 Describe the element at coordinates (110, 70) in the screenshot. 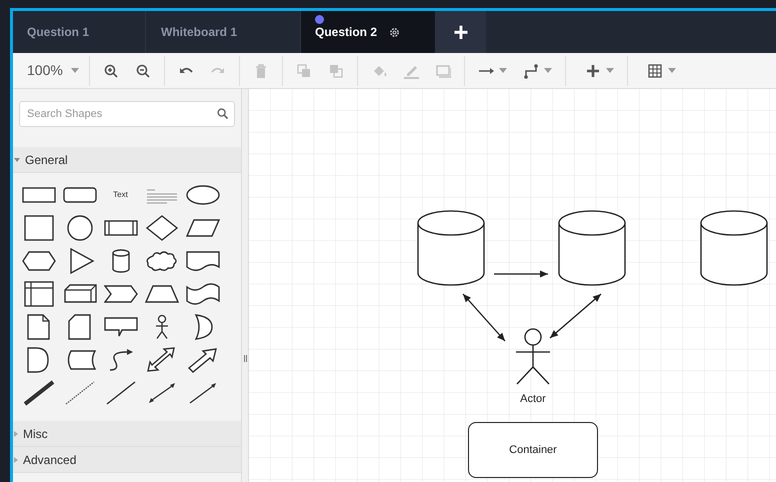

I see `zoom-in-icon` at that location.